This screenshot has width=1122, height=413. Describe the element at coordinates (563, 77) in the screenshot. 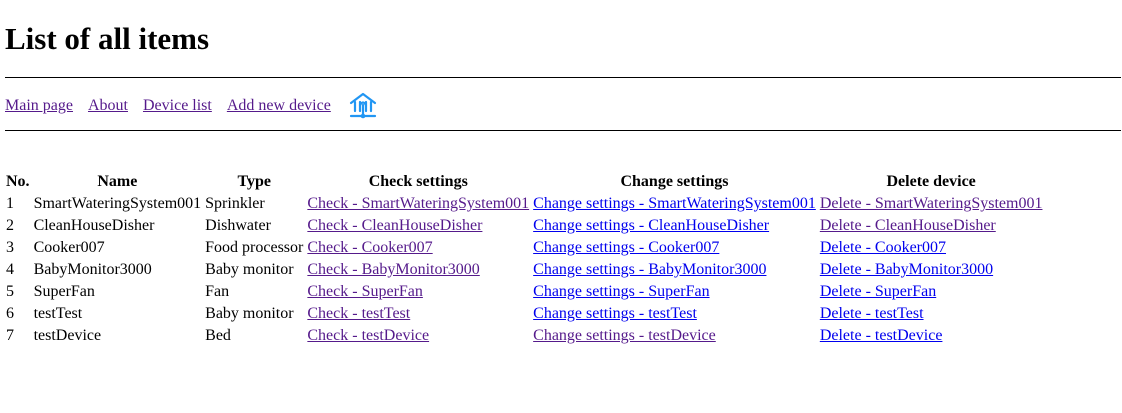

I see `top-divider` at that location.